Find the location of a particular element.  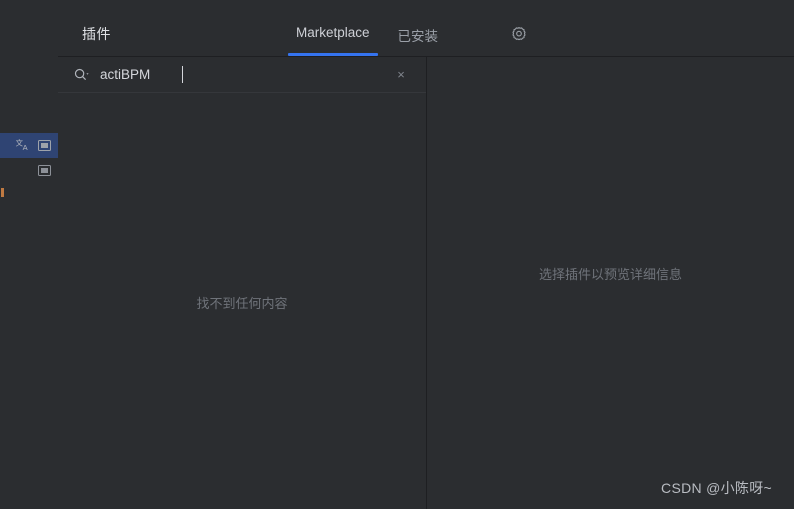

watermark: CSDN @小陈呀~ is located at coordinates (716, 488).